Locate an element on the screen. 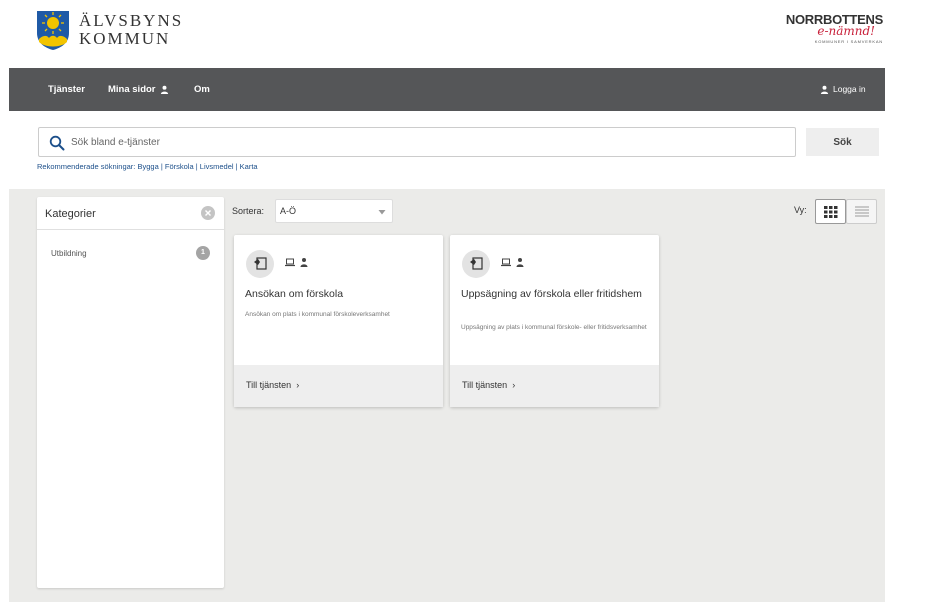  recommended-link-livsmedel: Livsmedel is located at coordinates (217, 166).